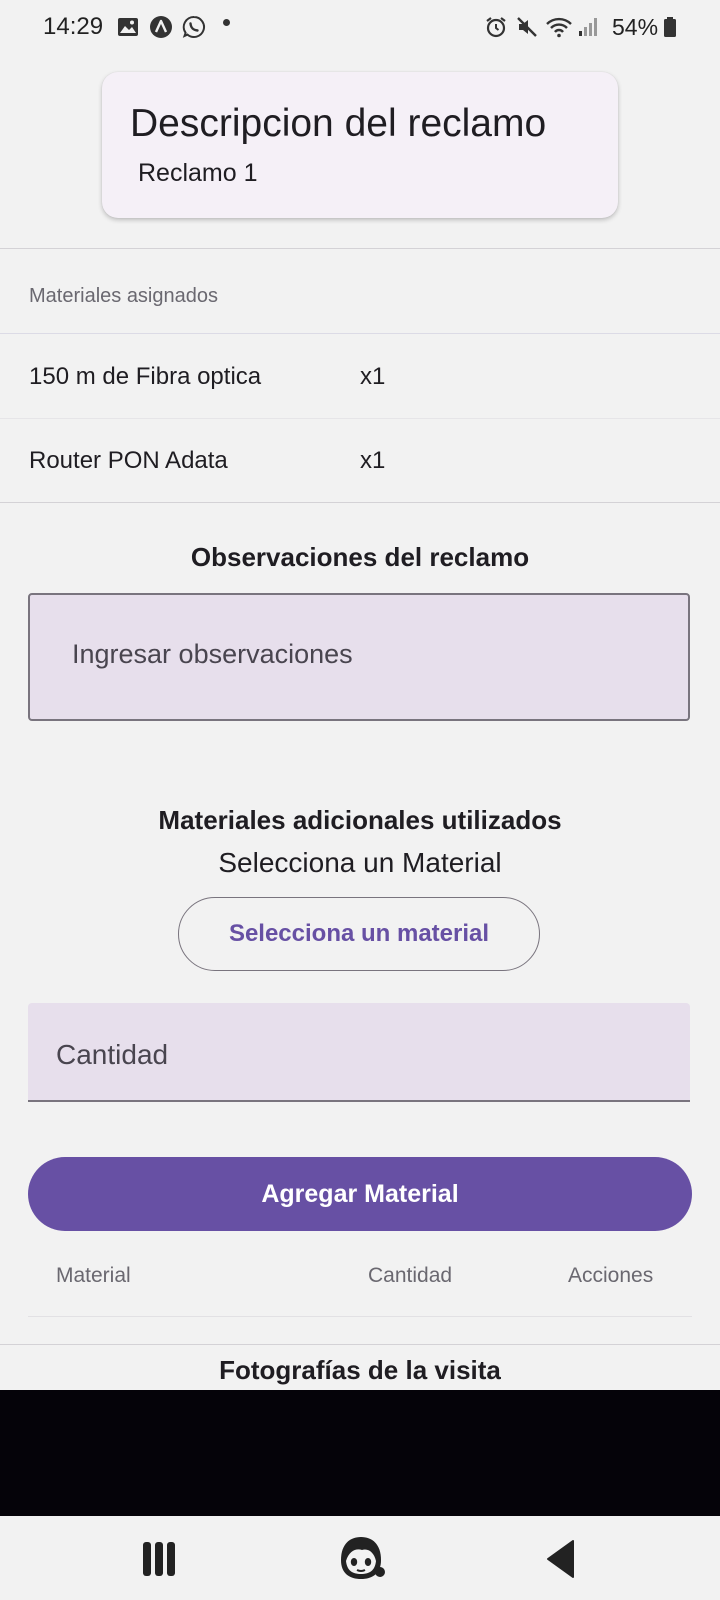  What do you see at coordinates (145, 376) in the screenshot?
I see `assigned-material-name: 150 m de Fibra optica` at bounding box center [145, 376].